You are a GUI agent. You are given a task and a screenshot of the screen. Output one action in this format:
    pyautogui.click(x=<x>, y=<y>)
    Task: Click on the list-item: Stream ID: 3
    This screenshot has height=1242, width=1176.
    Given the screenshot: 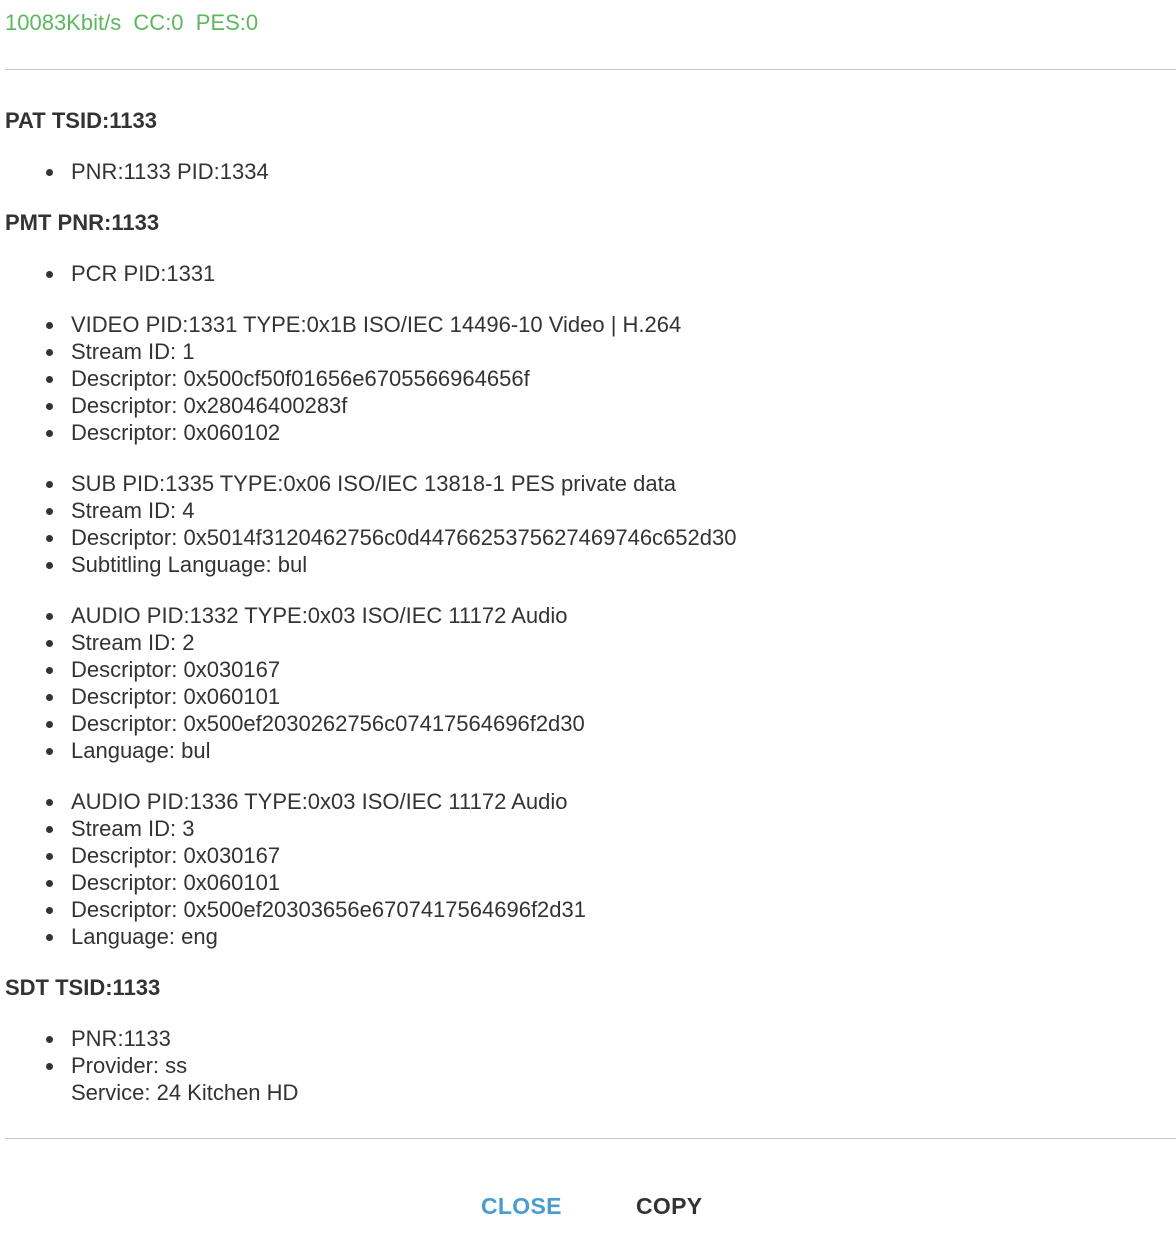 What is the action you would take?
    pyautogui.click(x=587, y=828)
    